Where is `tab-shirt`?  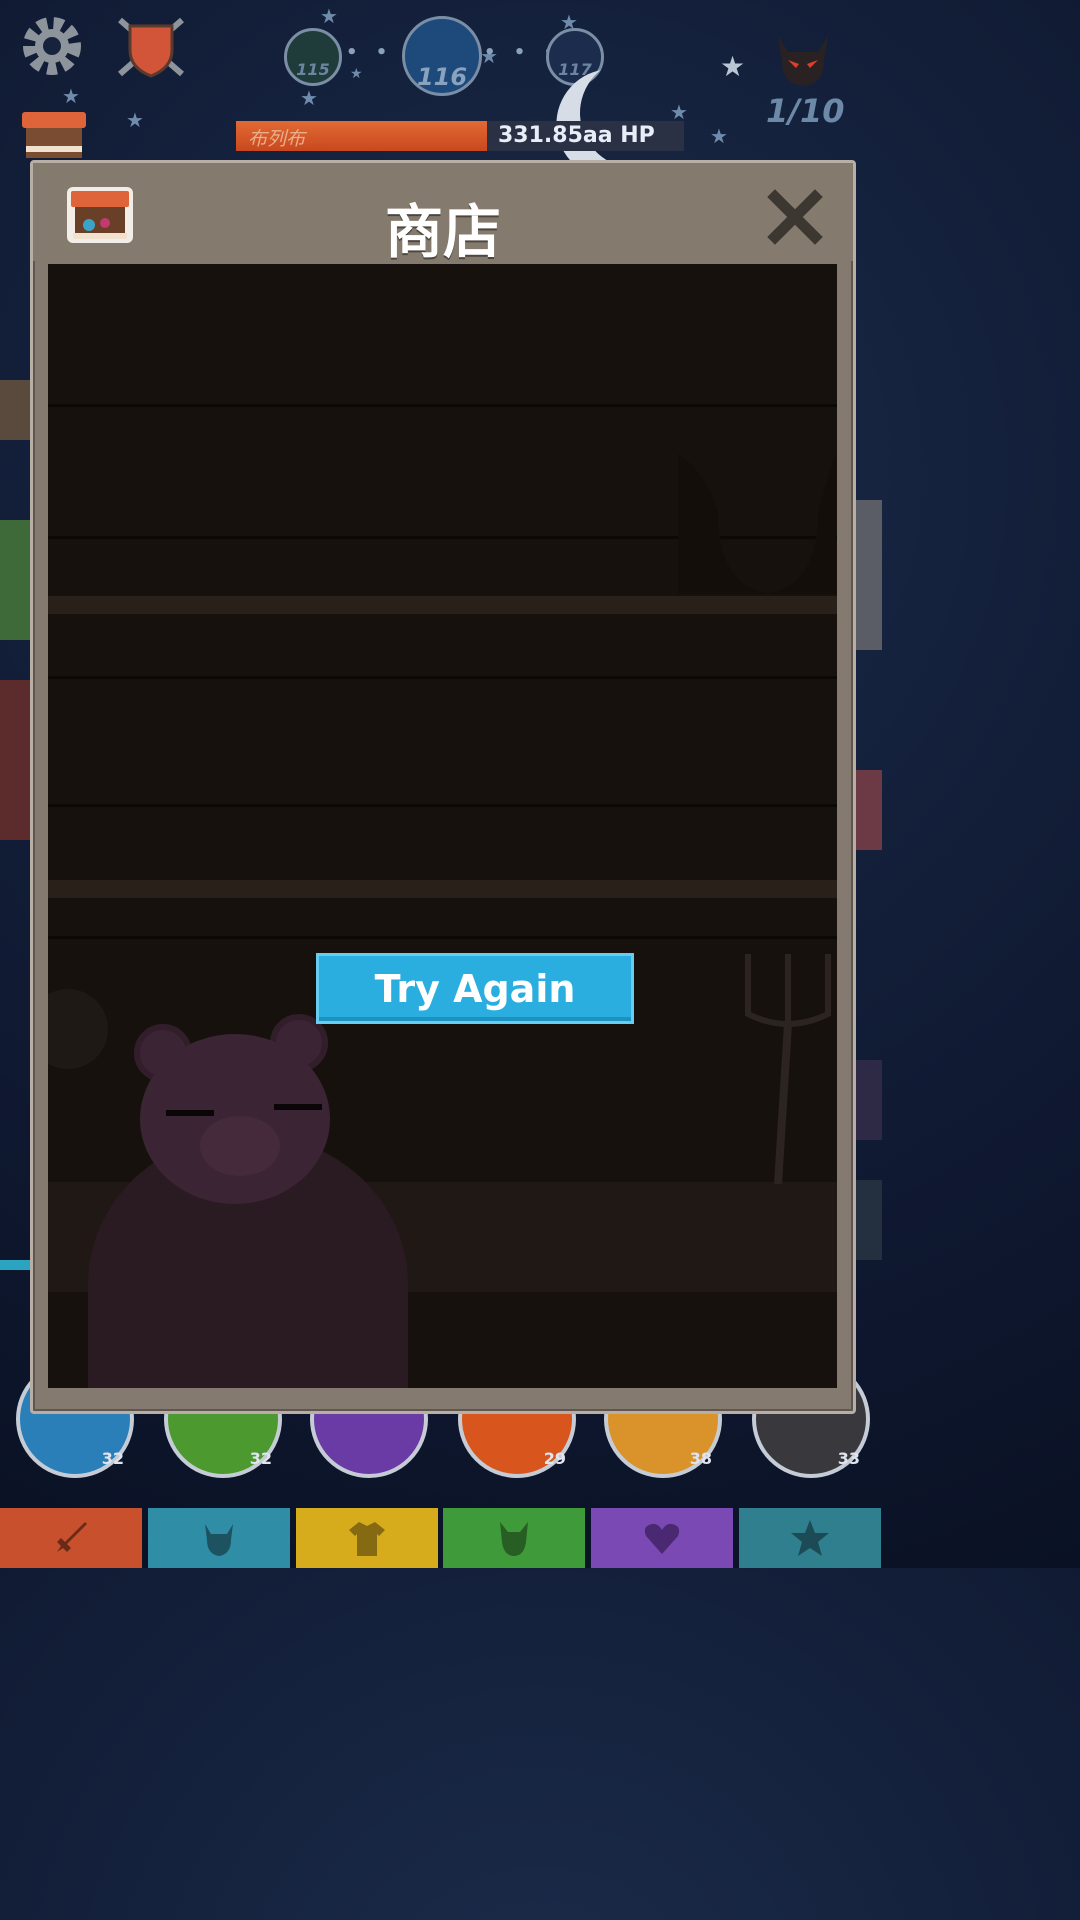 tab-shirt is located at coordinates (367, 1538).